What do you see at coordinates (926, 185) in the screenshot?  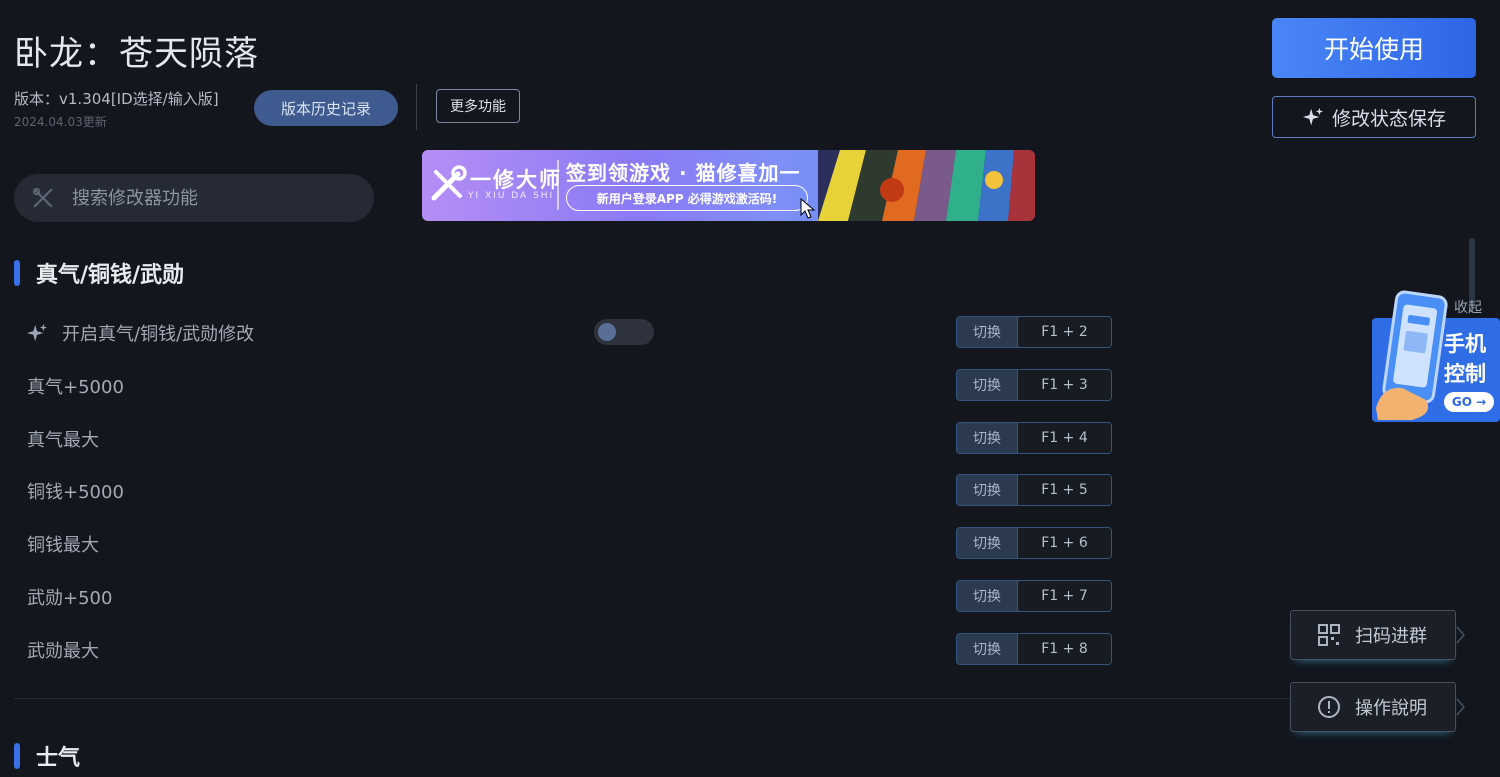 I see `game-collage-image` at bounding box center [926, 185].